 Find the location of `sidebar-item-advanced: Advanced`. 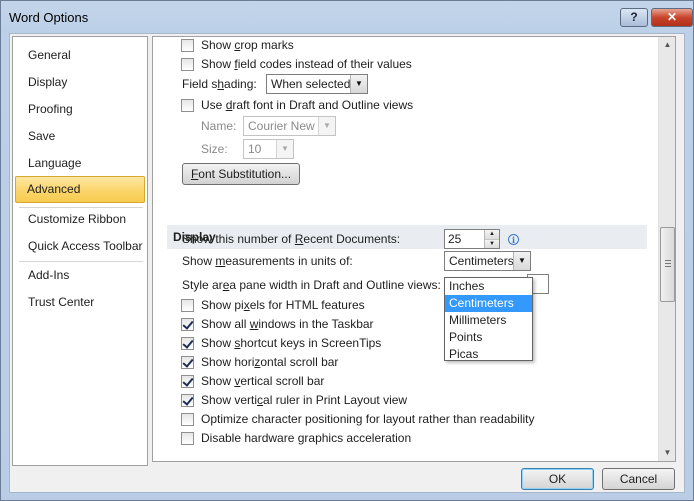

sidebar-item-advanced: Advanced is located at coordinates (80, 189).